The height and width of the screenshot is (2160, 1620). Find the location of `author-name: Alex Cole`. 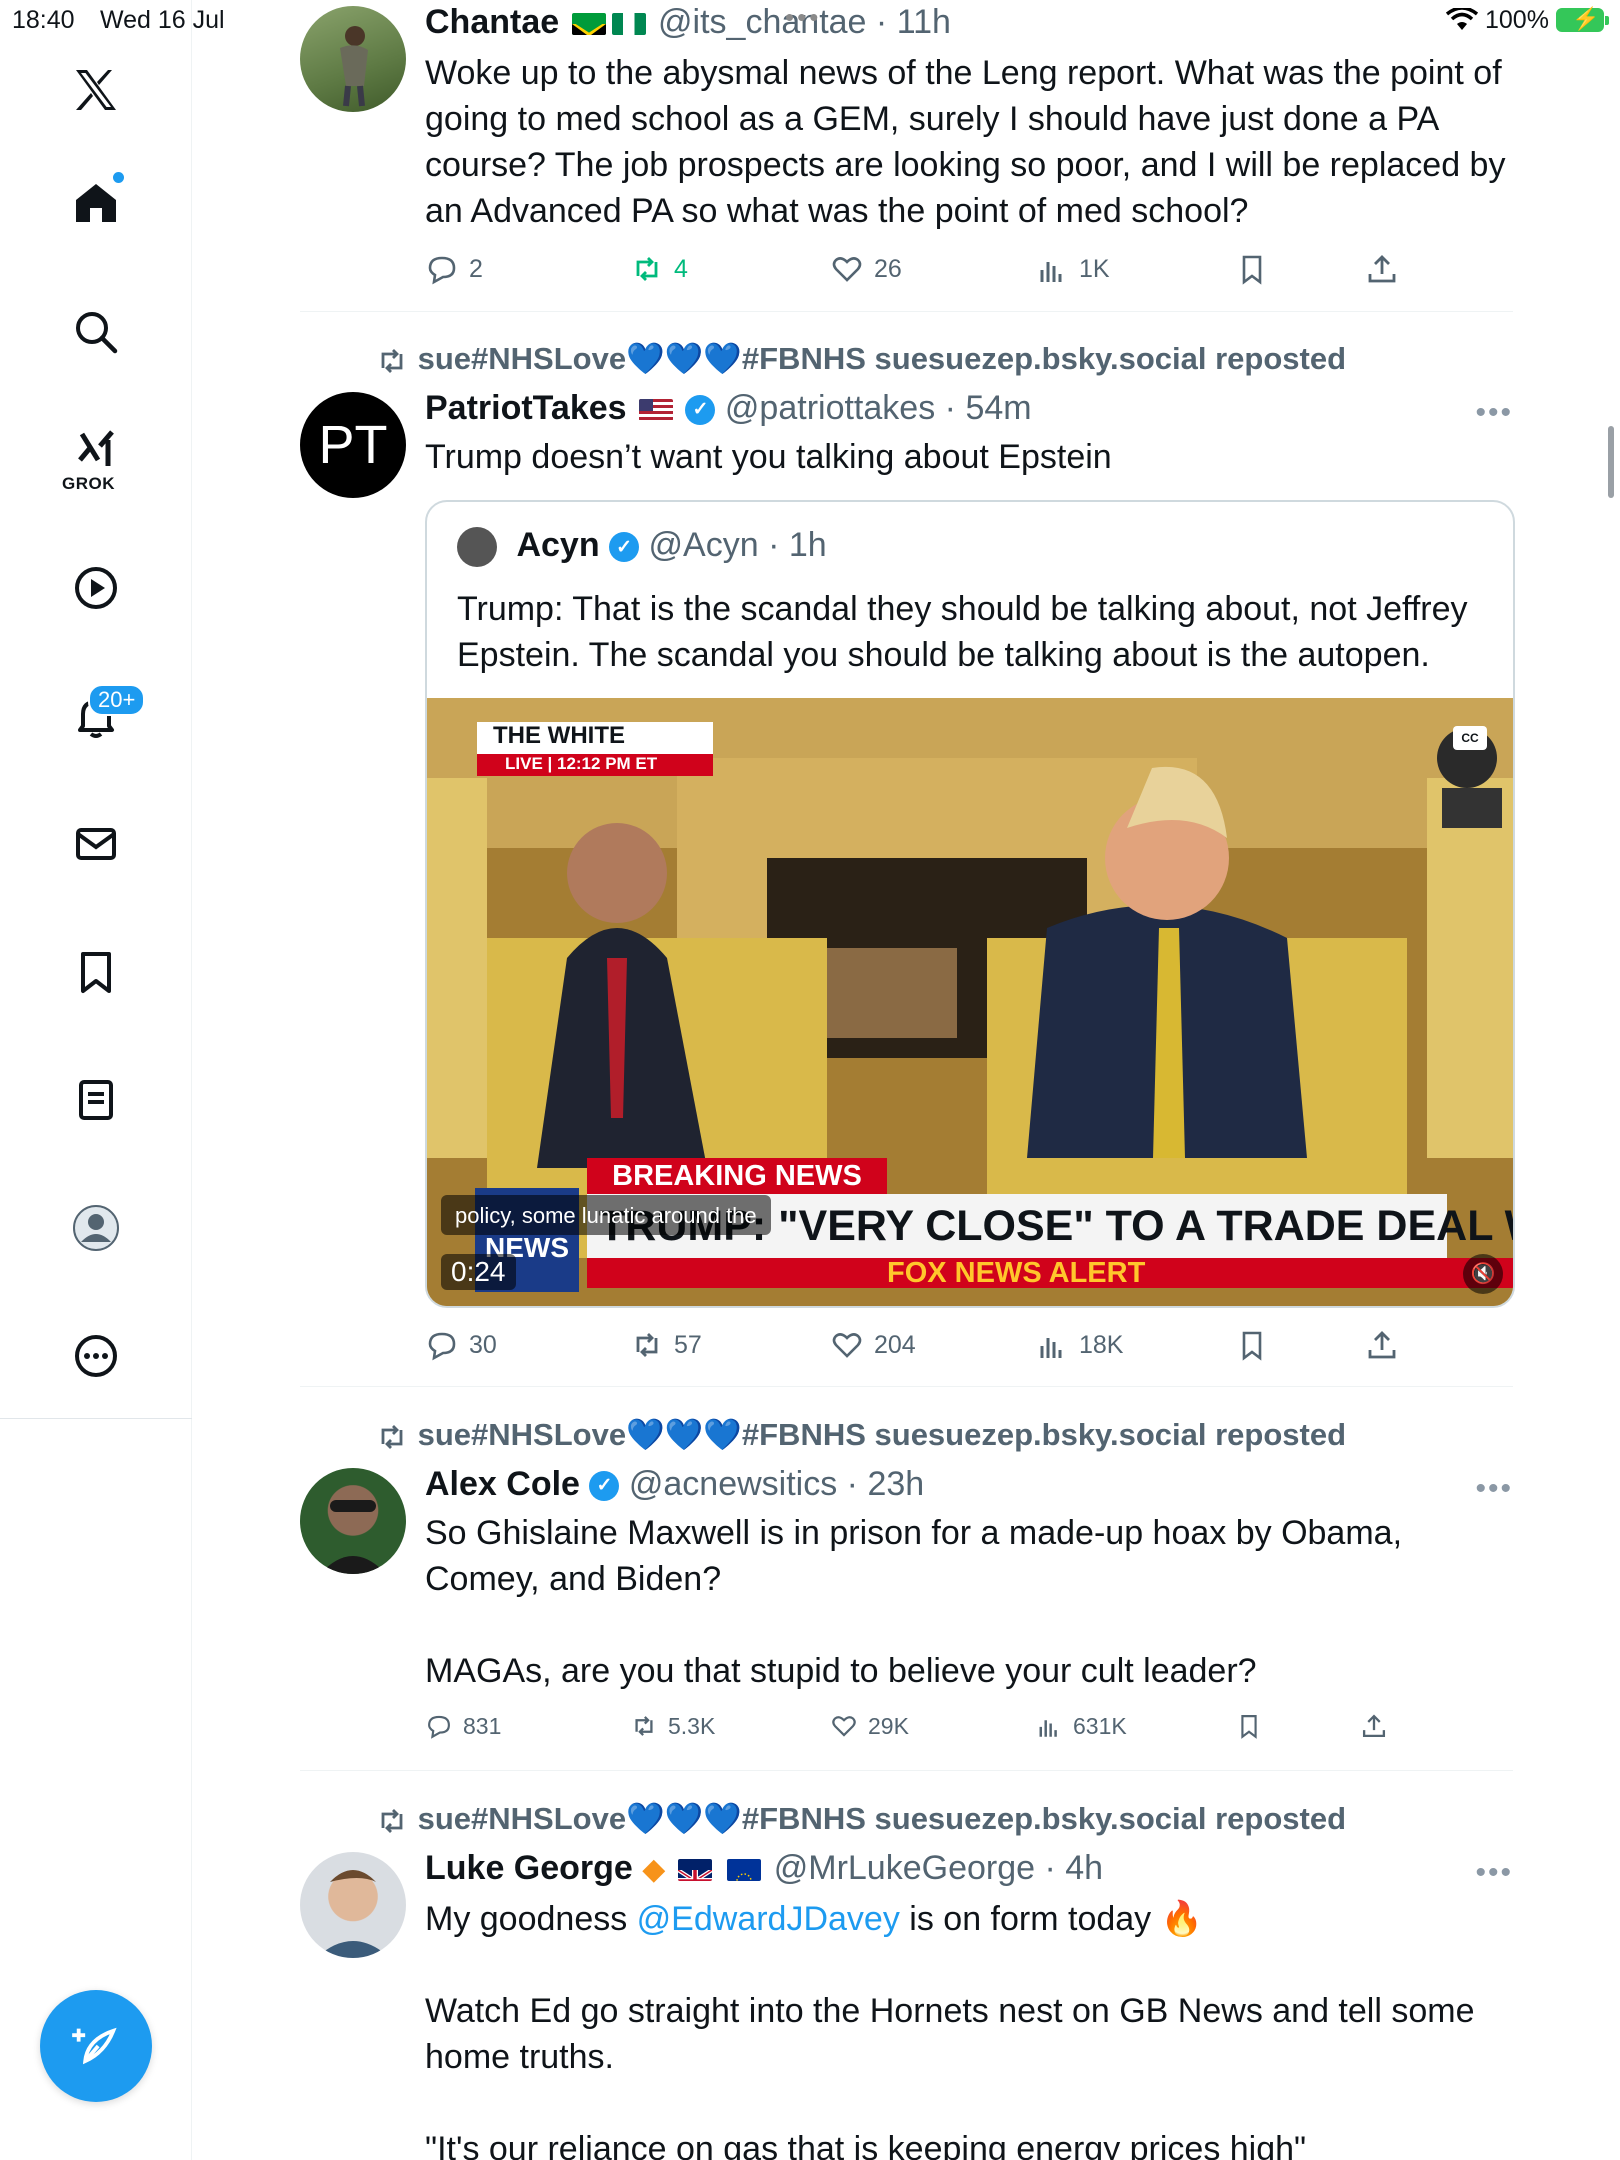

author-name: Alex Cole is located at coordinates (502, 1484).